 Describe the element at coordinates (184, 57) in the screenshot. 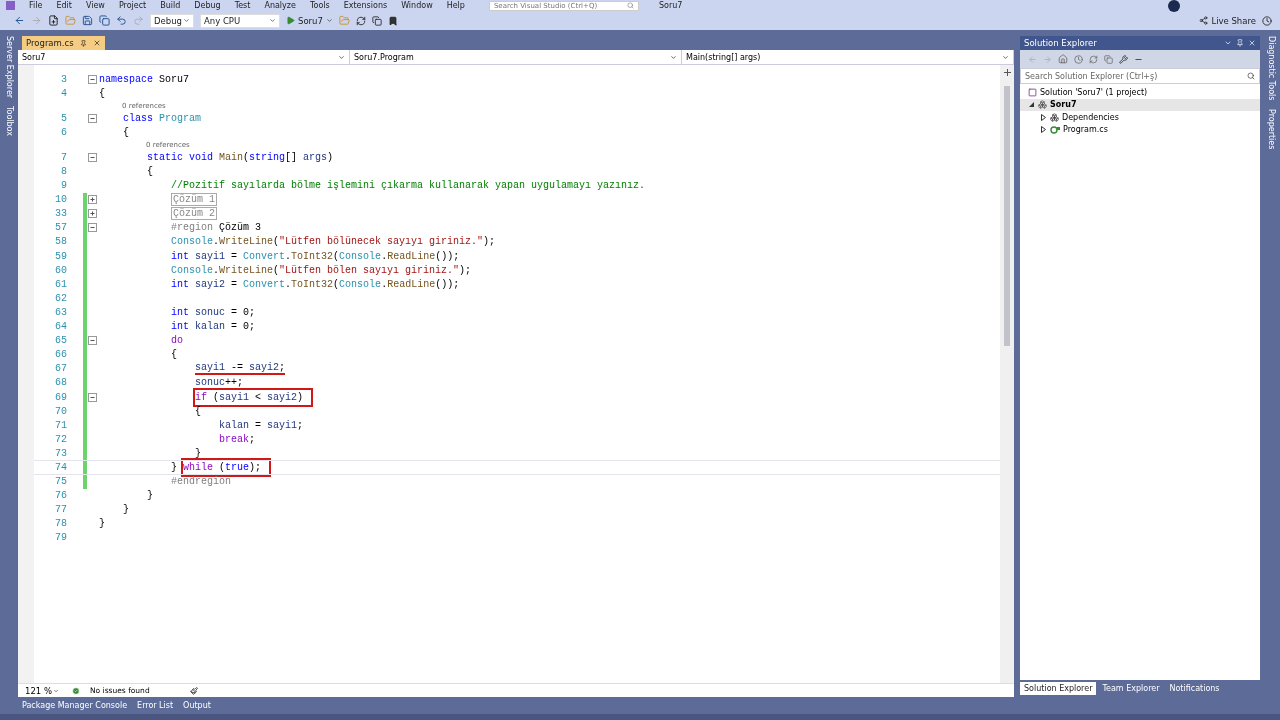

I see `project-dropdown: Soru7` at that location.